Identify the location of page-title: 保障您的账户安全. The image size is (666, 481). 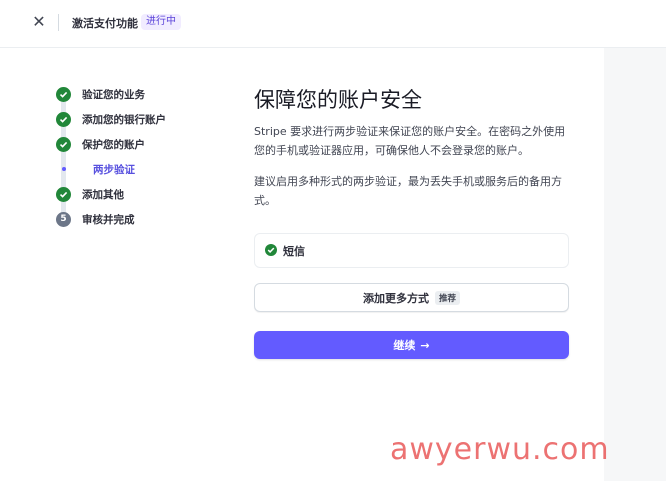
(338, 100).